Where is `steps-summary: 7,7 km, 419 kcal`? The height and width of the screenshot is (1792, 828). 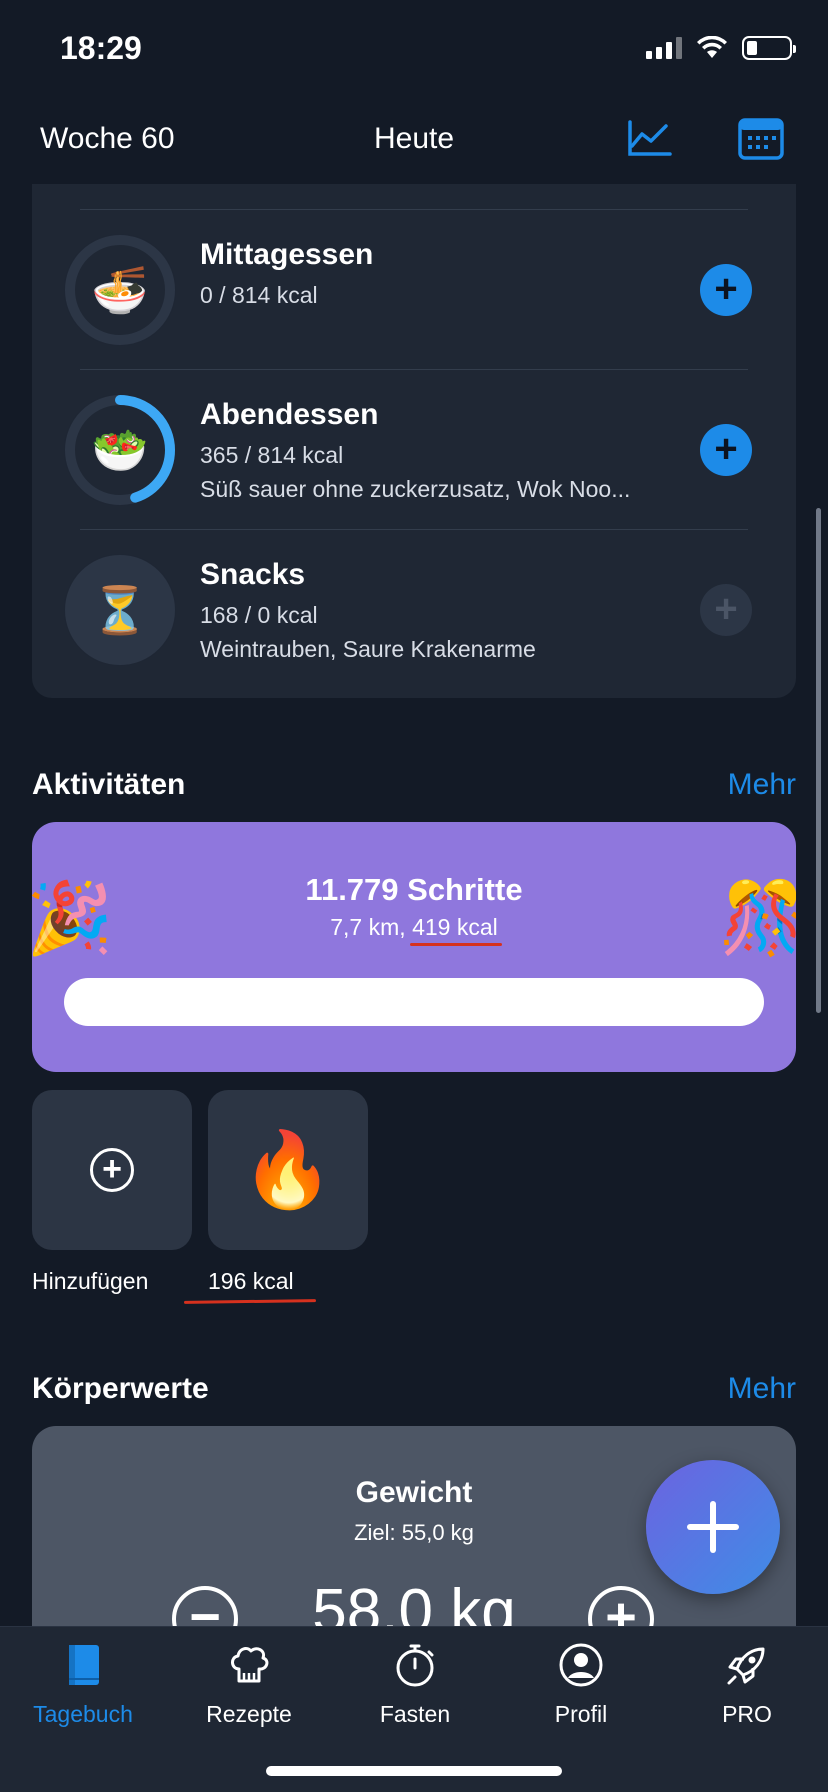 steps-summary: 7,7 km, 419 kcal is located at coordinates (414, 927).